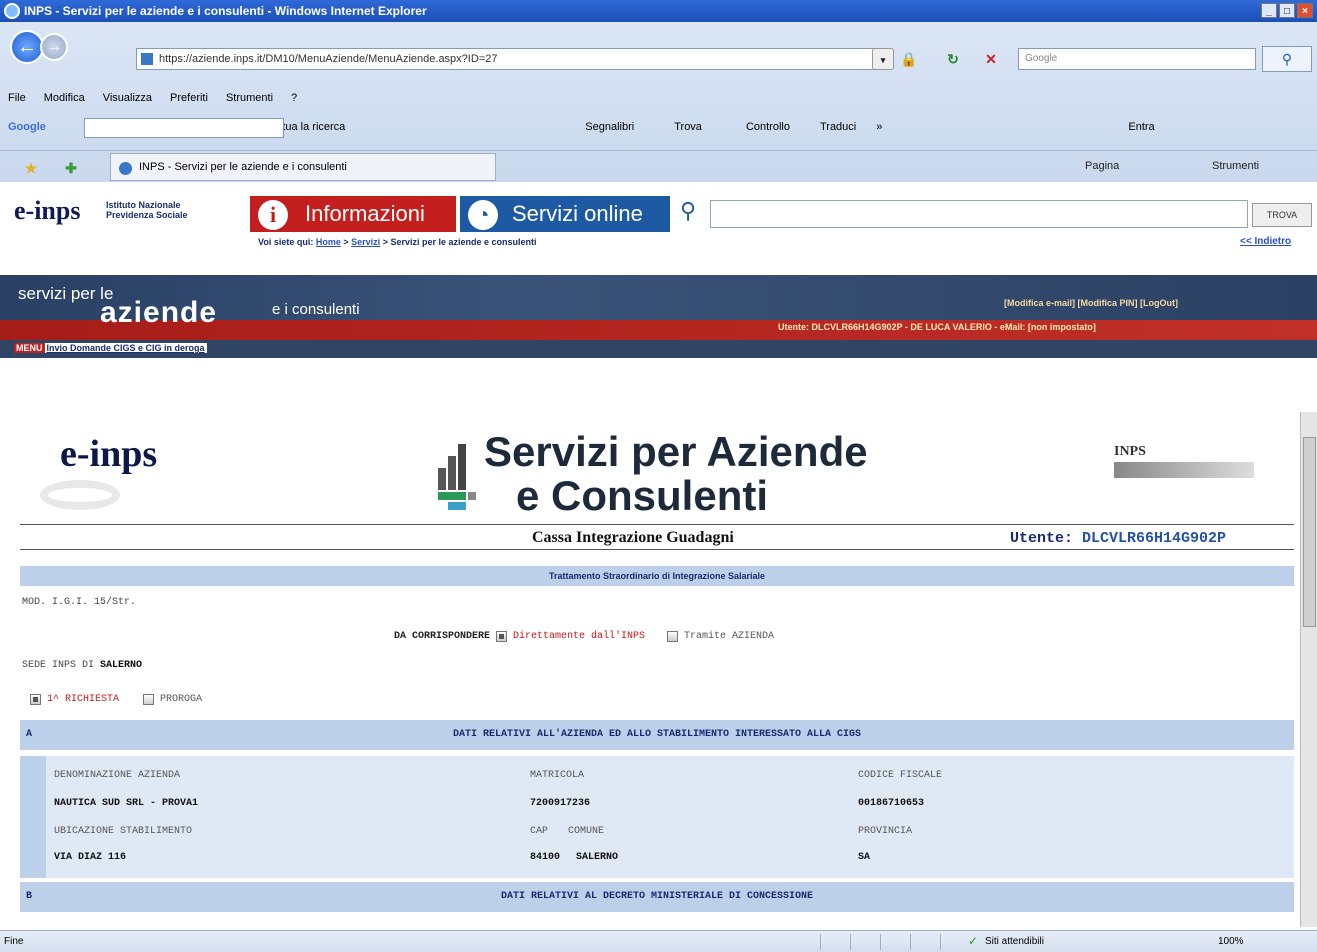  What do you see at coordinates (657, 524) in the screenshot?
I see `divider-top` at bounding box center [657, 524].